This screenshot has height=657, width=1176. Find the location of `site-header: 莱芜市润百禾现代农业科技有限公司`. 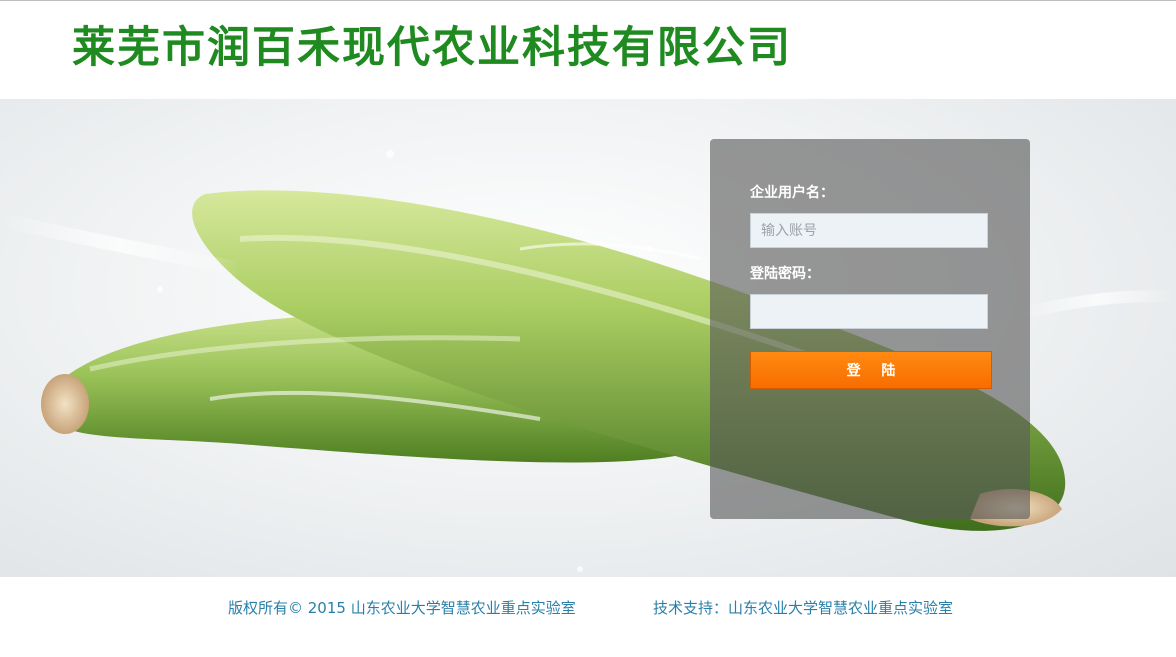

site-header: 莱芜市润百禾现代农业科技有限公司 is located at coordinates (588, 50).